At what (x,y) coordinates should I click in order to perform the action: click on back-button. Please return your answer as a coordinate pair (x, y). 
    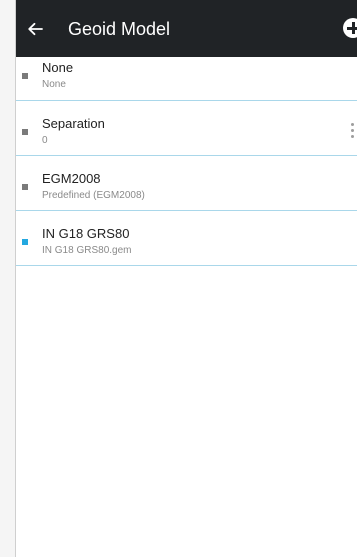
    Looking at the image, I should click on (35, 29).